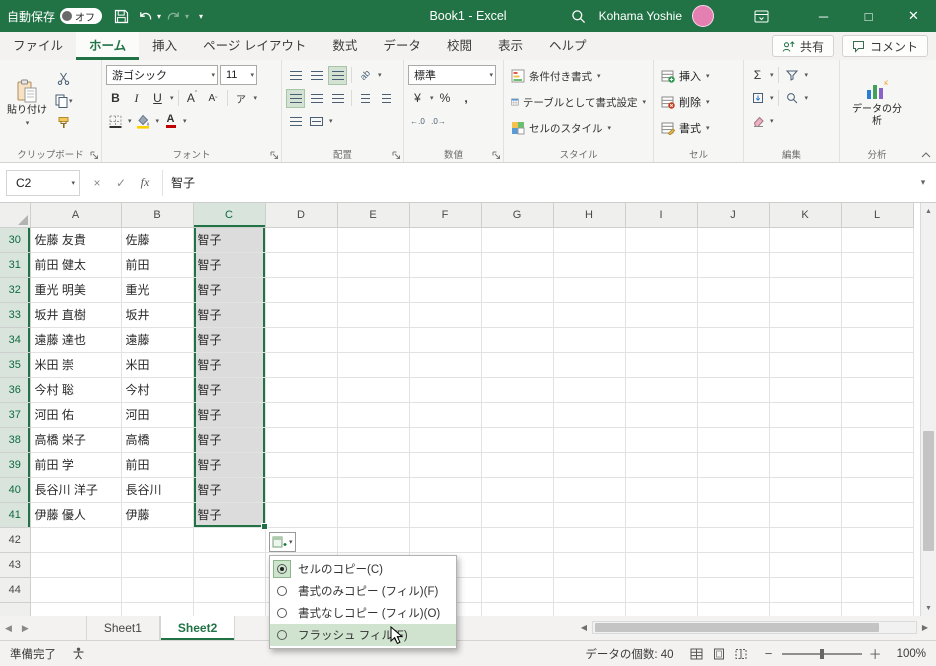  What do you see at coordinates (76, 290) in the screenshot?
I see `cell: 重光 明美` at bounding box center [76, 290].